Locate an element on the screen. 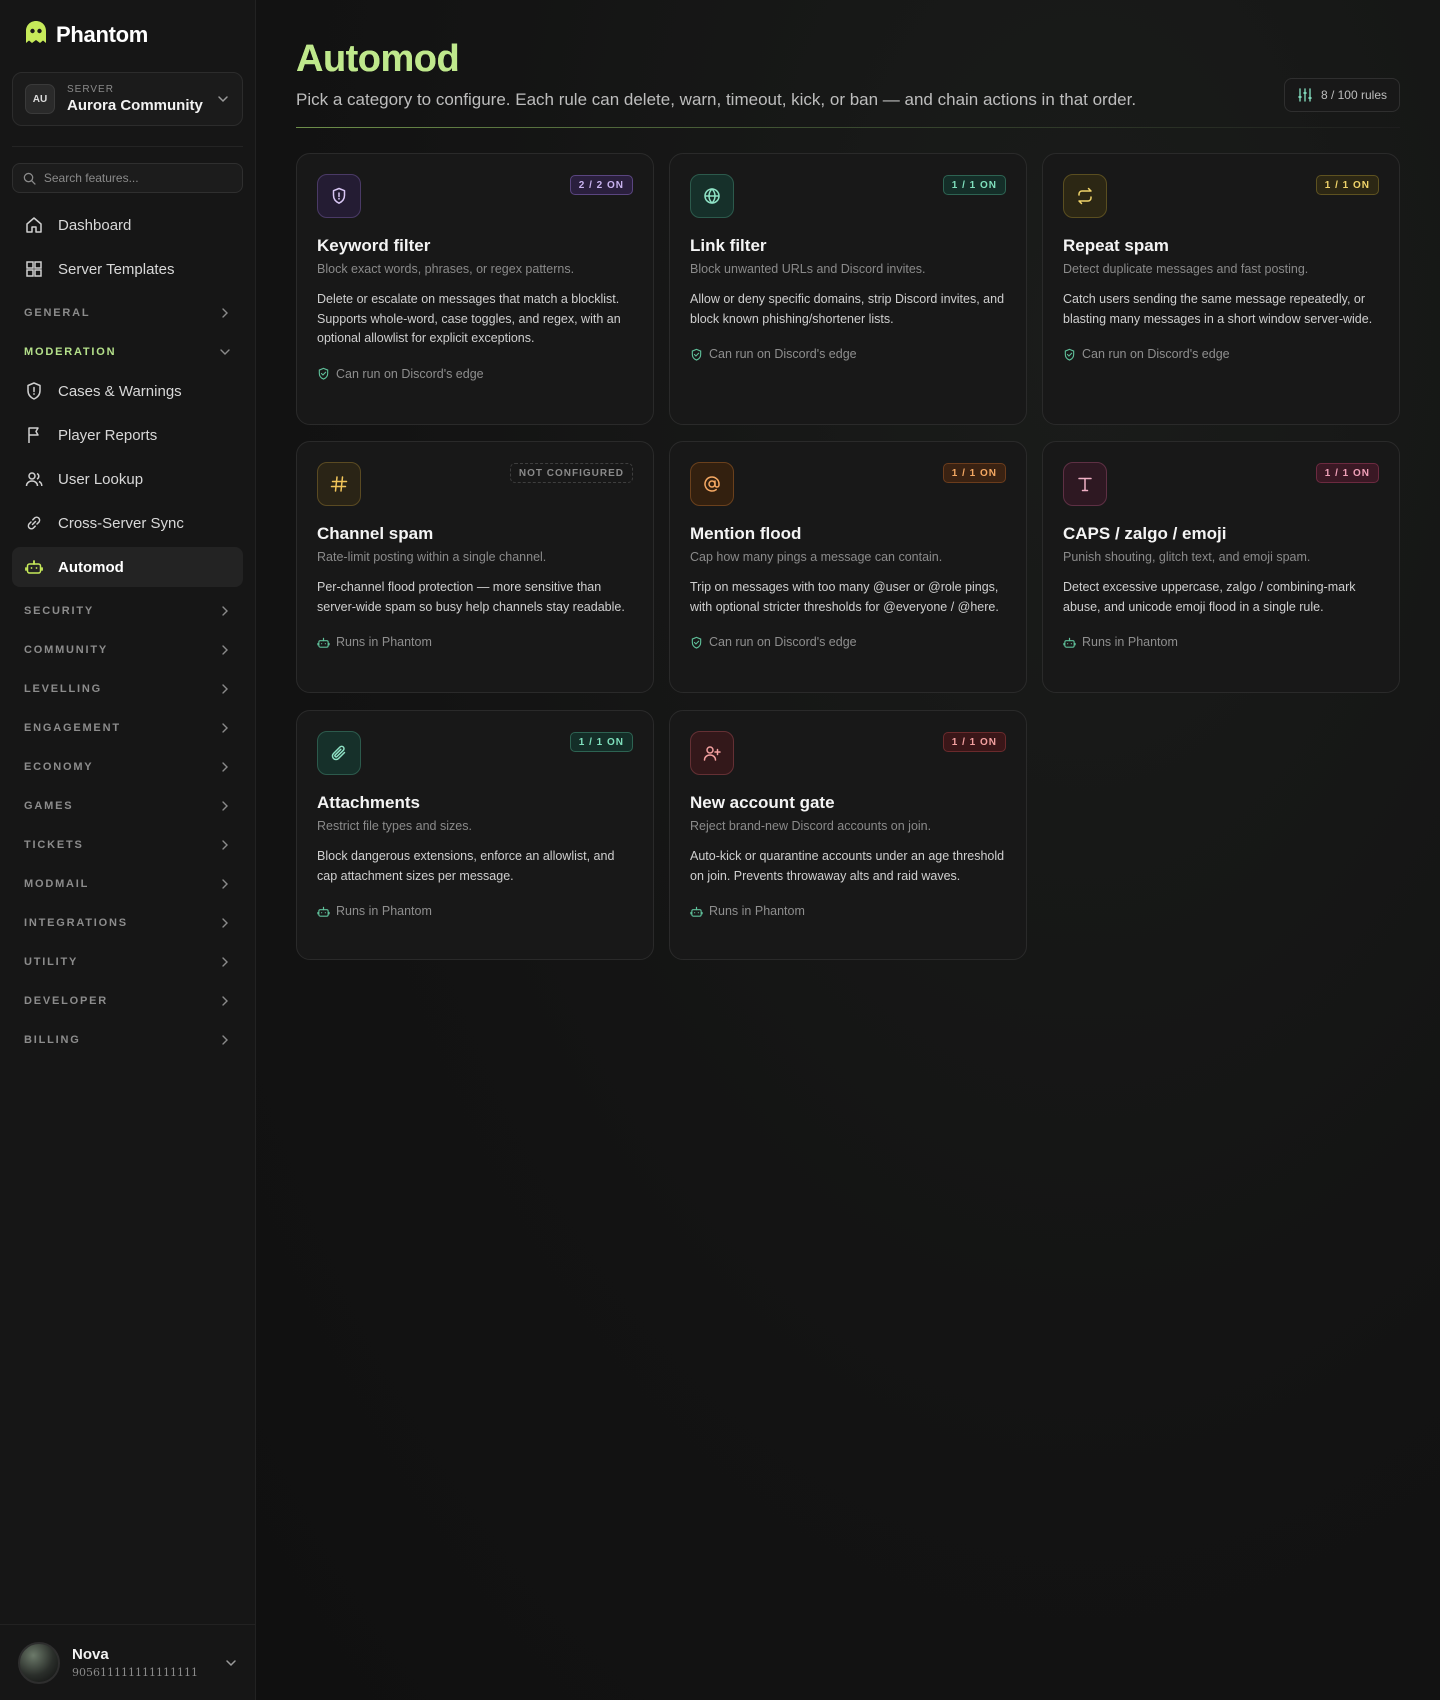 The width and height of the screenshot is (1440, 1700). card-title: Mention flood is located at coordinates (746, 533).